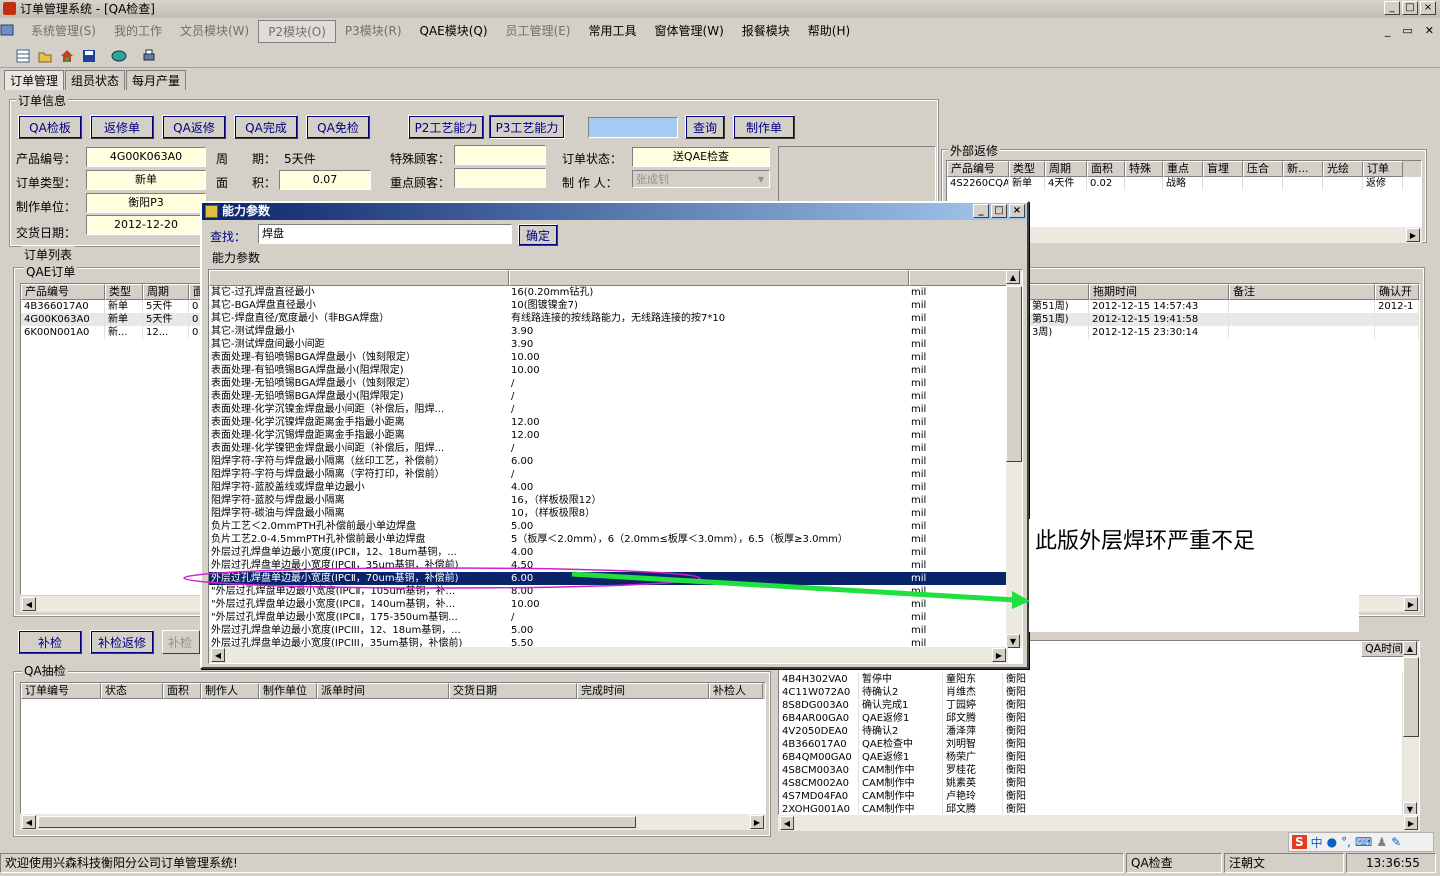 The width and height of the screenshot is (1440, 876). Describe the element at coordinates (373, 31) in the screenshot. I see `menu-item-4: P3模块(R)` at that location.